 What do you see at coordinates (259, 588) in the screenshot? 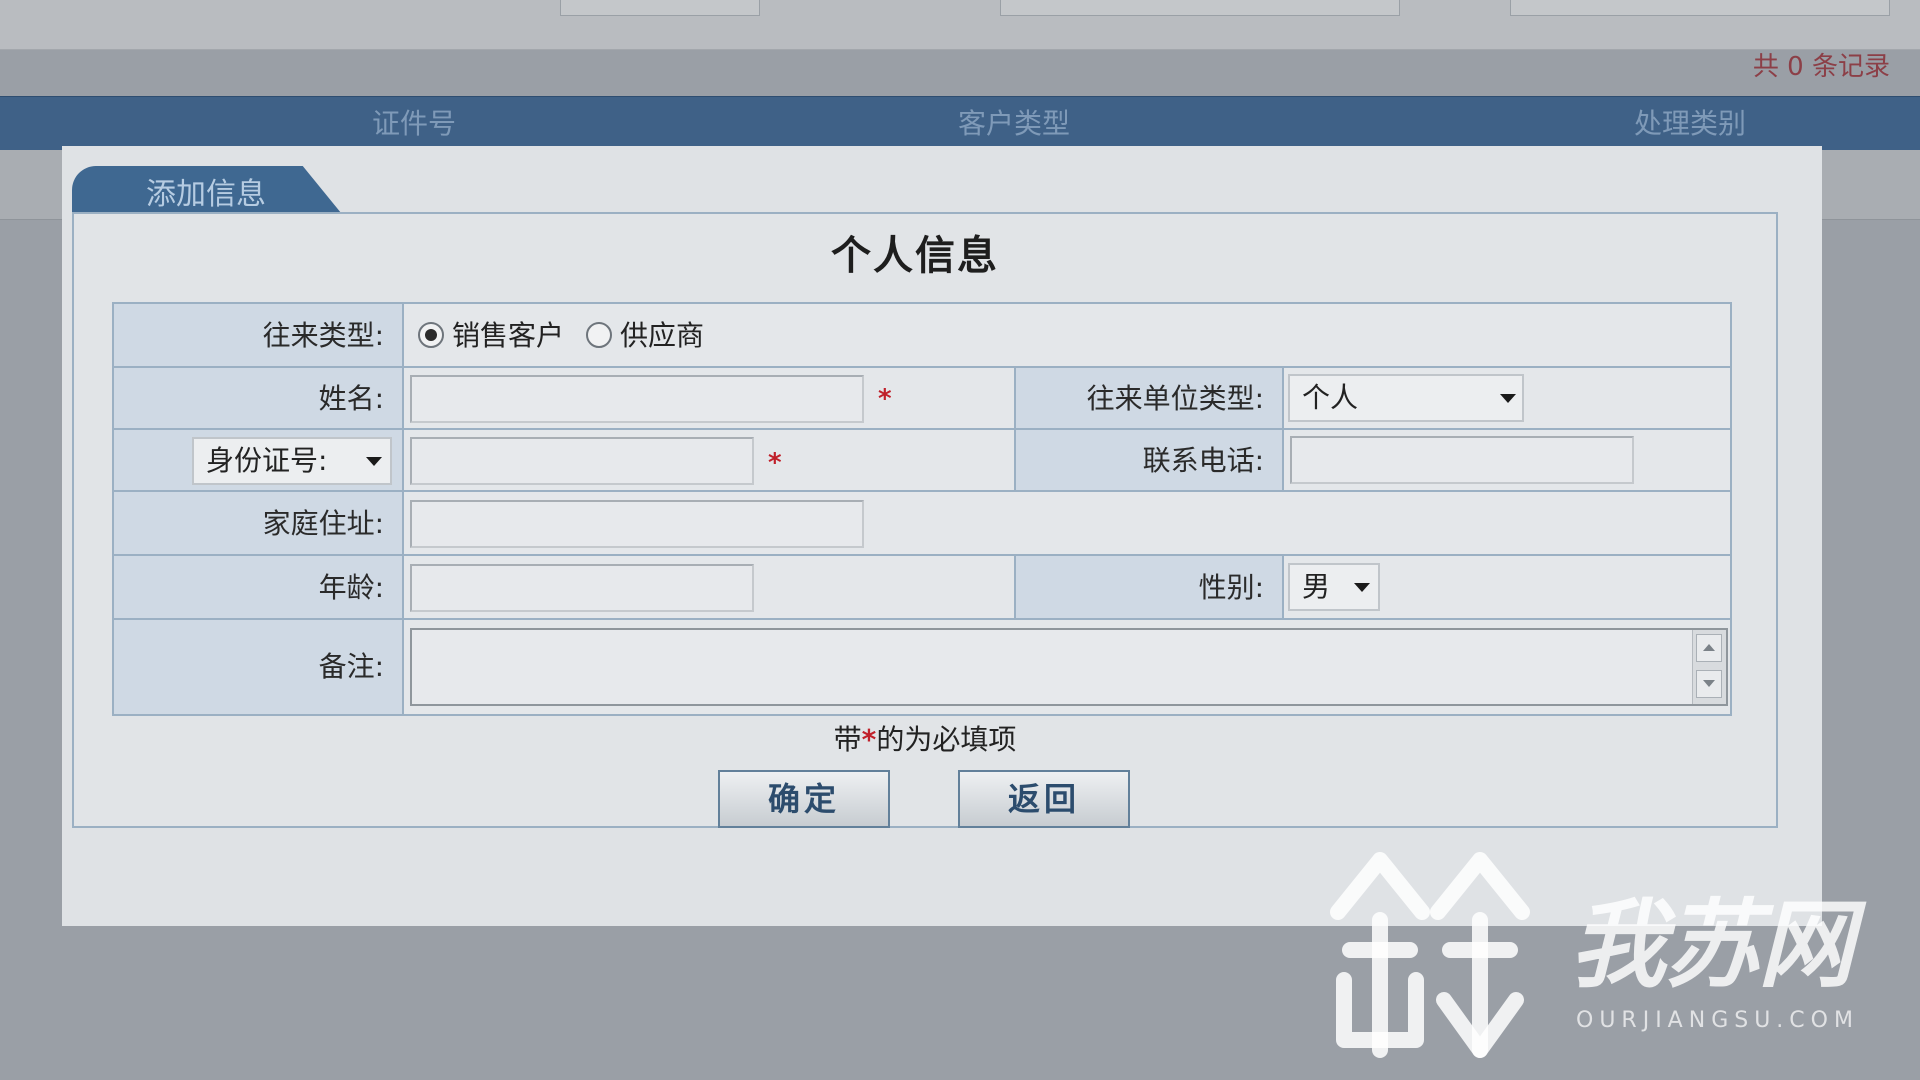
I see `label-cell-age: 年龄:` at bounding box center [259, 588].